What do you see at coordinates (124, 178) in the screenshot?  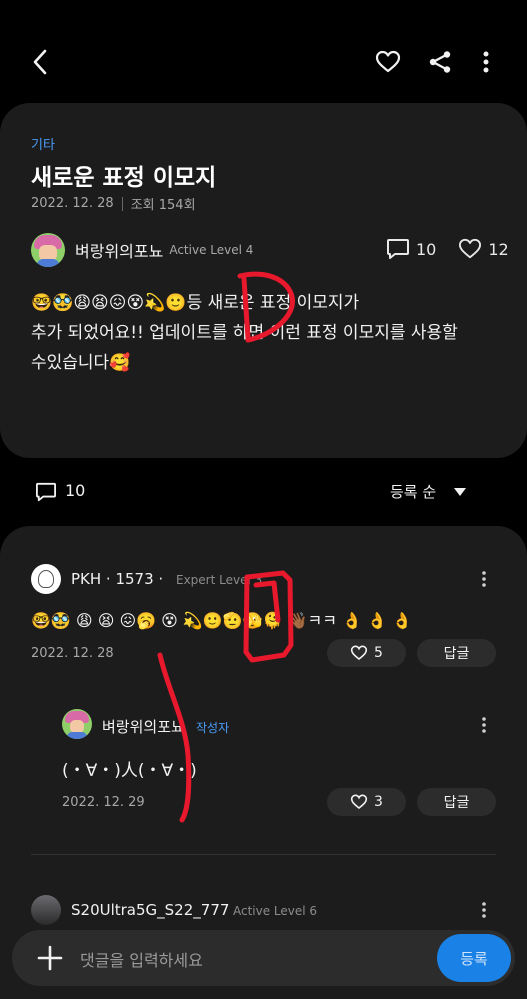 I see `post-title: 새로운 표정 이모지` at bounding box center [124, 178].